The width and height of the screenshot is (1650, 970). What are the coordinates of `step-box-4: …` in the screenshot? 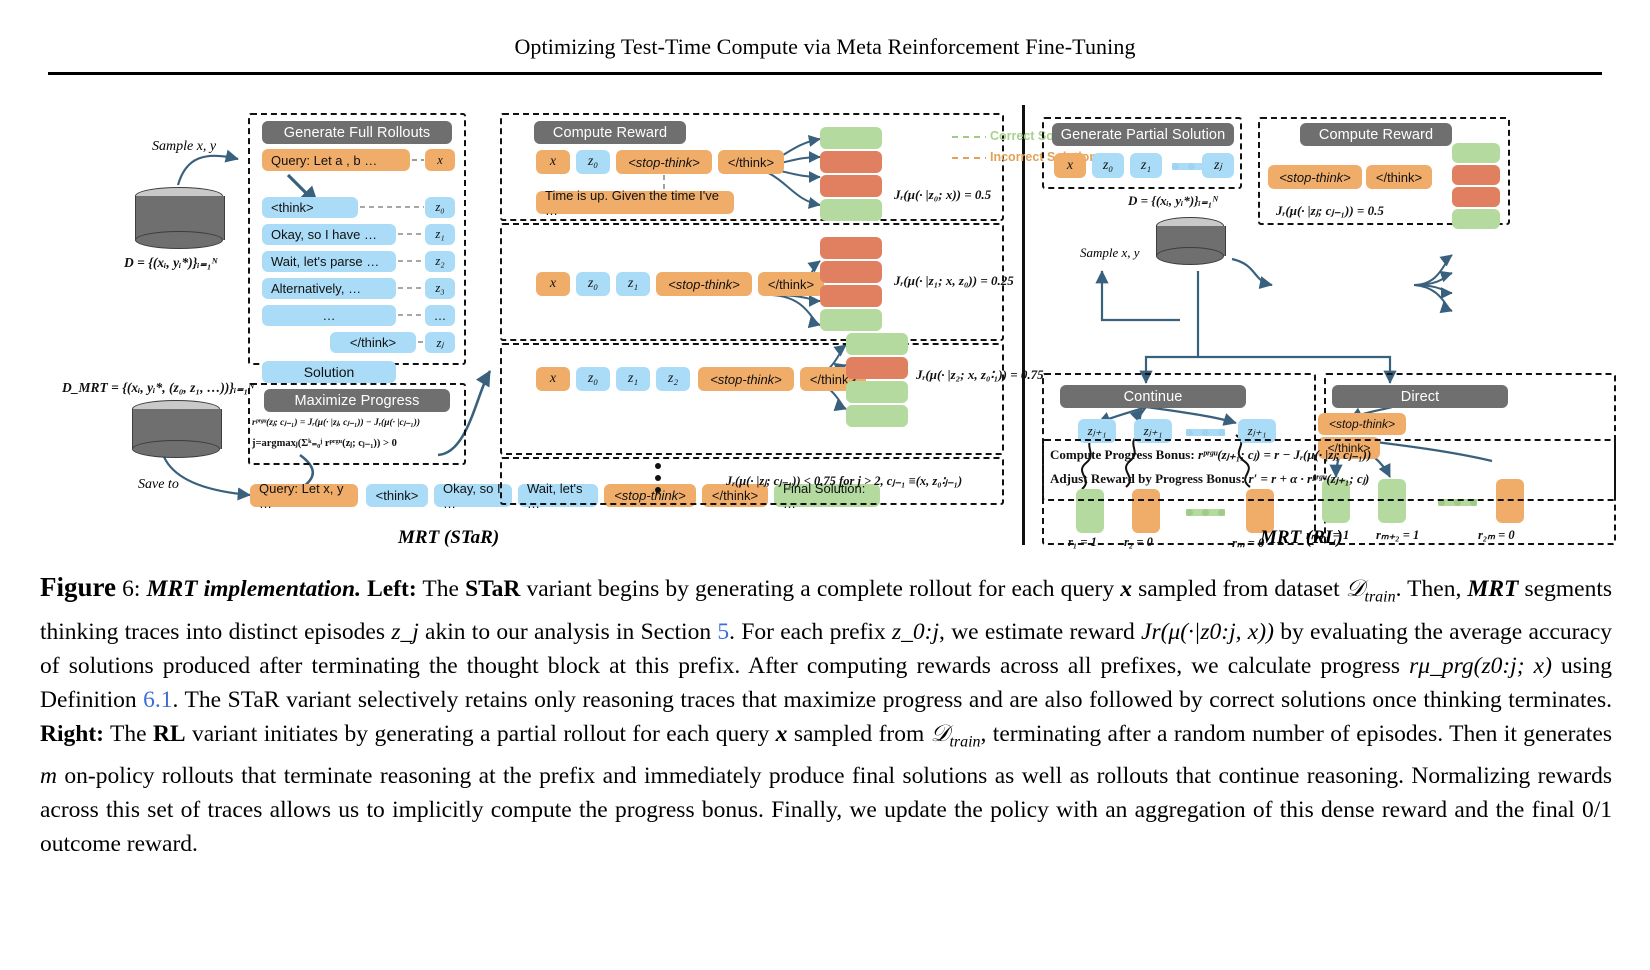 It's located at (329, 315).